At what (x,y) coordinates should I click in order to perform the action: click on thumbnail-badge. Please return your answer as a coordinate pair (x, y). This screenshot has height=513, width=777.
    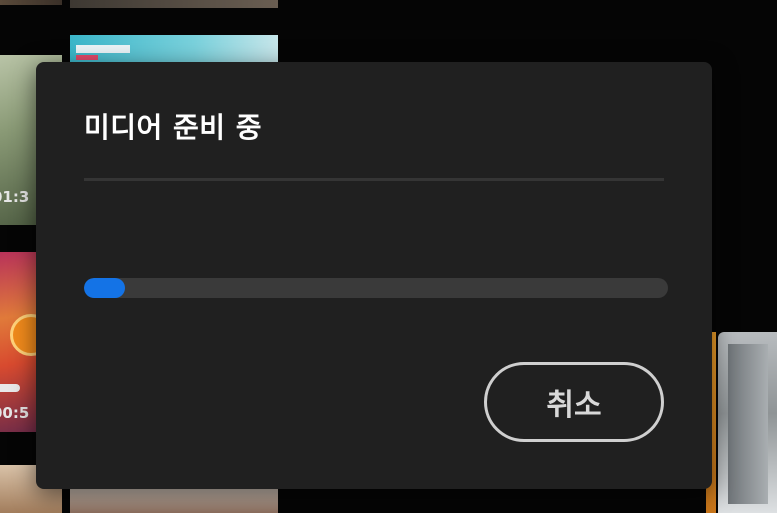
    Looking at the image, I should click on (10, 388).